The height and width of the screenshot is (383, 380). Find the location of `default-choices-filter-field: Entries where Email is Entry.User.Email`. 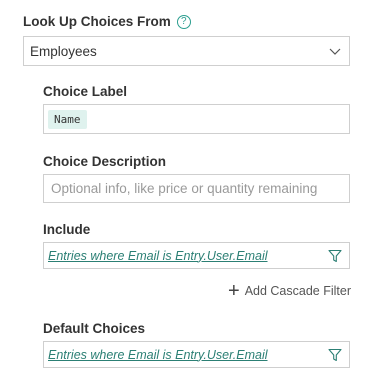

default-choices-filter-field: Entries where Email is Entry.User.Email is located at coordinates (196, 354).